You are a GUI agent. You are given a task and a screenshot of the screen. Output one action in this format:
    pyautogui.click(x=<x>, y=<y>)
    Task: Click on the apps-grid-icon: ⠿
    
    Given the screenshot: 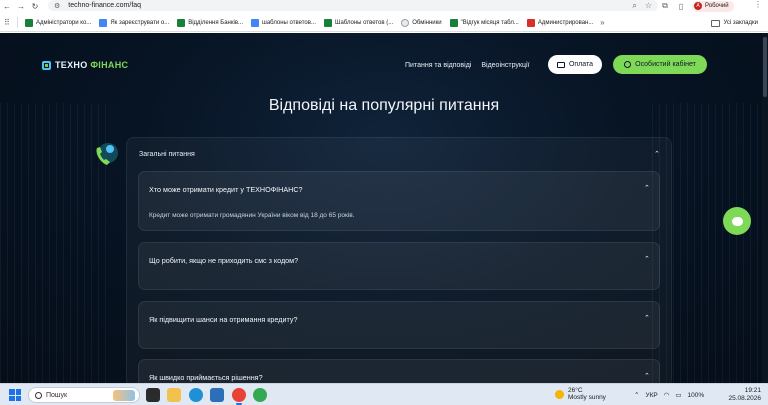 What is the action you would take?
    pyautogui.click(x=9, y=22)
    